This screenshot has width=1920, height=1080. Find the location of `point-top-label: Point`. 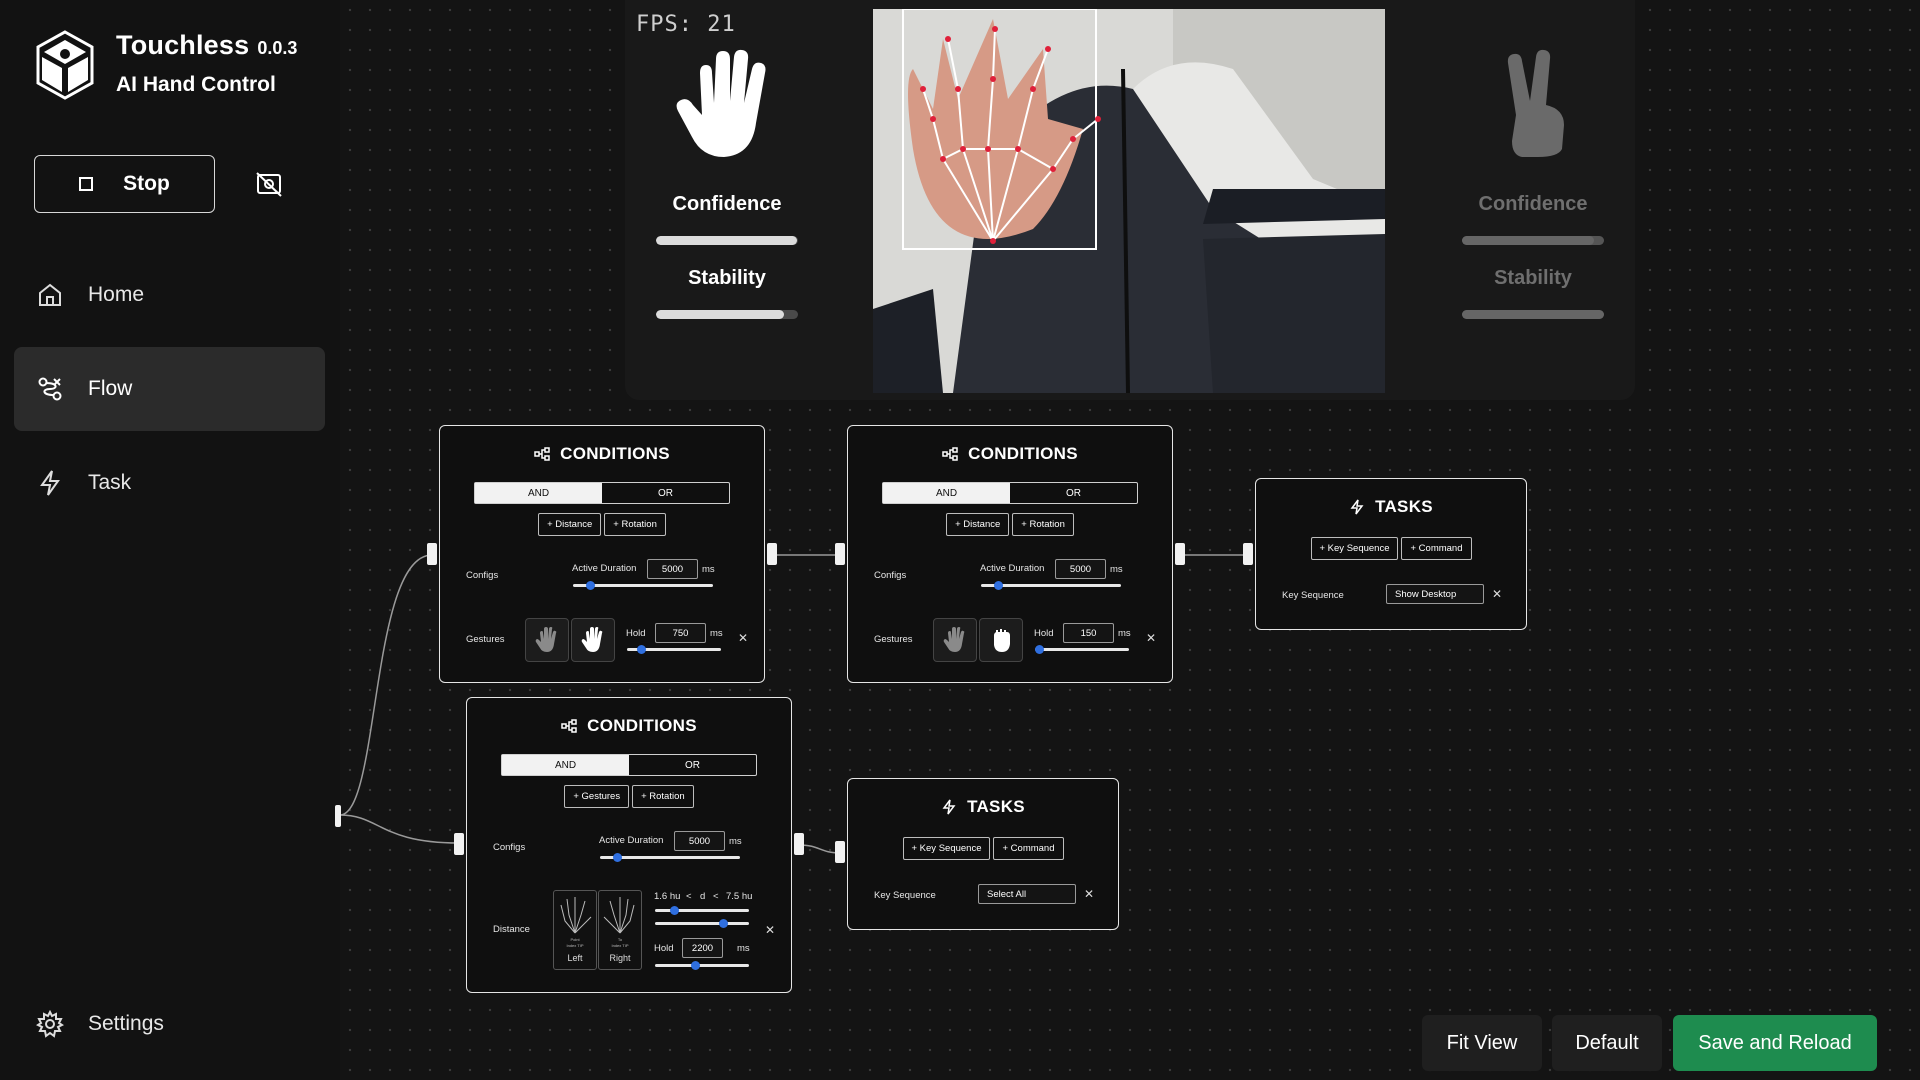

point-top-label: Point is located at coordinates (575, 939).